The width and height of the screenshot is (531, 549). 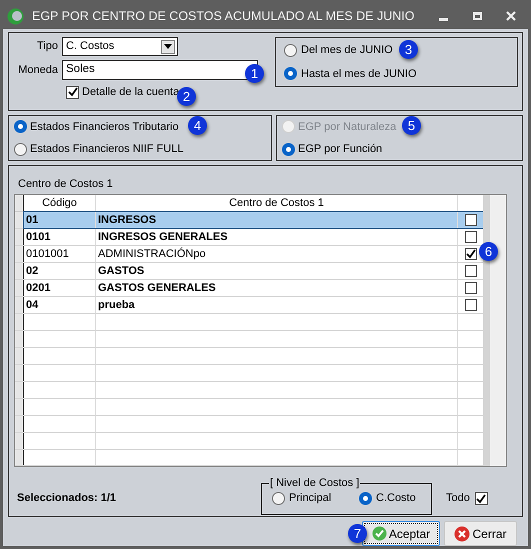 I want to click on cost-level-option-label: C.Costo, so click(x=396, y=498).